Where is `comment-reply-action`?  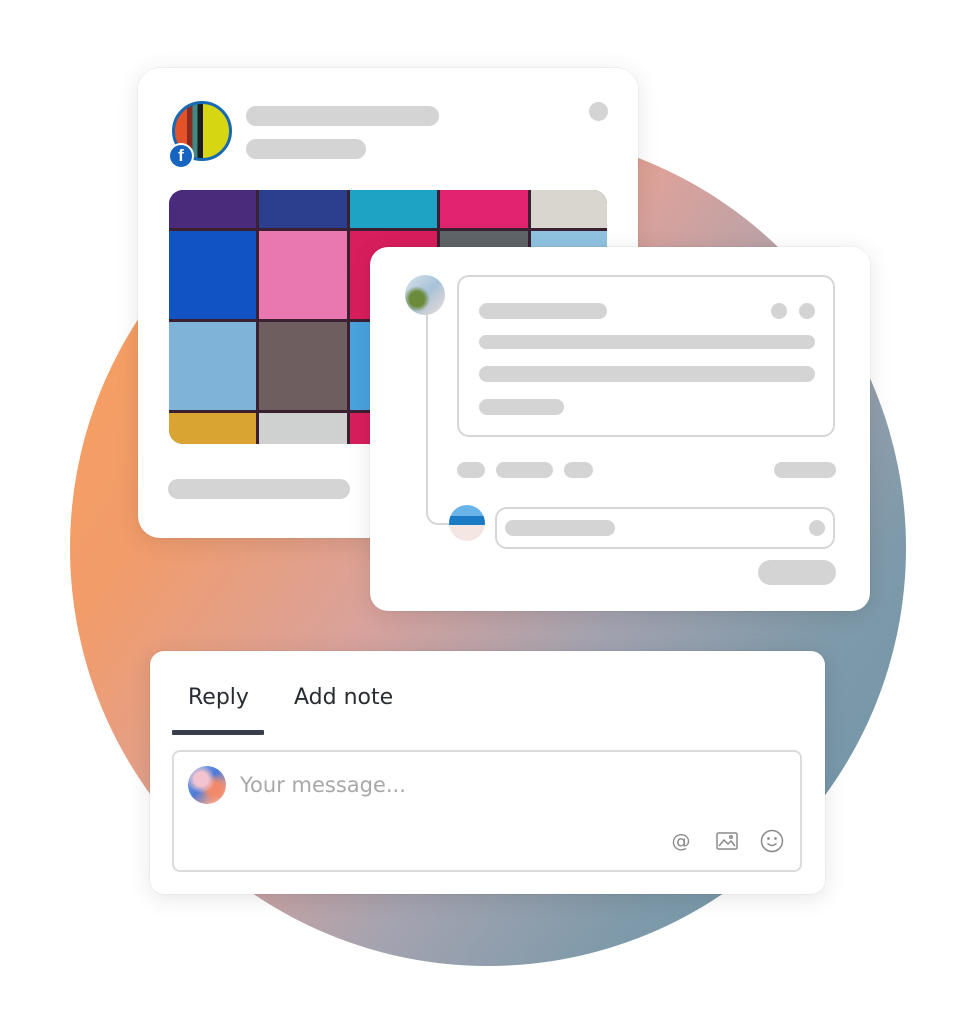
comment-reply-action is located at coordinates (524, 470).